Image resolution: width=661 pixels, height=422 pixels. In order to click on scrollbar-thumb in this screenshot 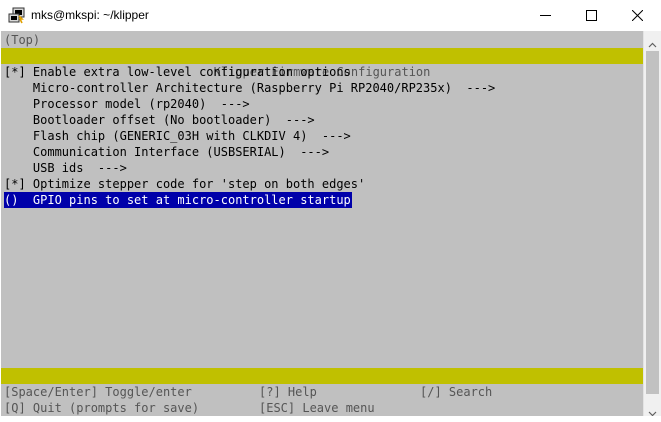, I will do `click(652, 222)`.